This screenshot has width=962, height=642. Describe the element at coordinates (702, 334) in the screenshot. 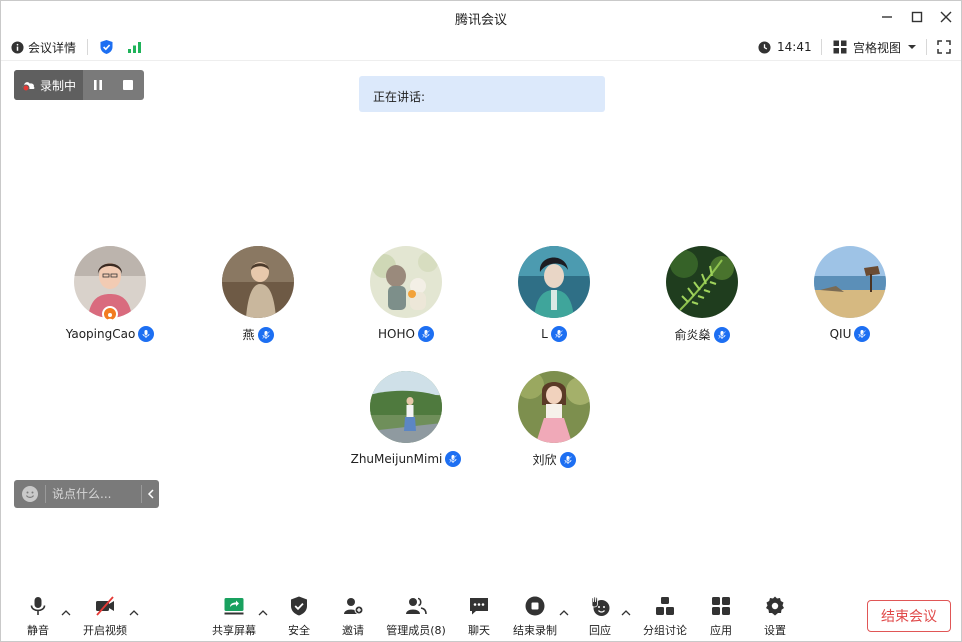

I see `participant-name-row: 俞炎燊` at that location.